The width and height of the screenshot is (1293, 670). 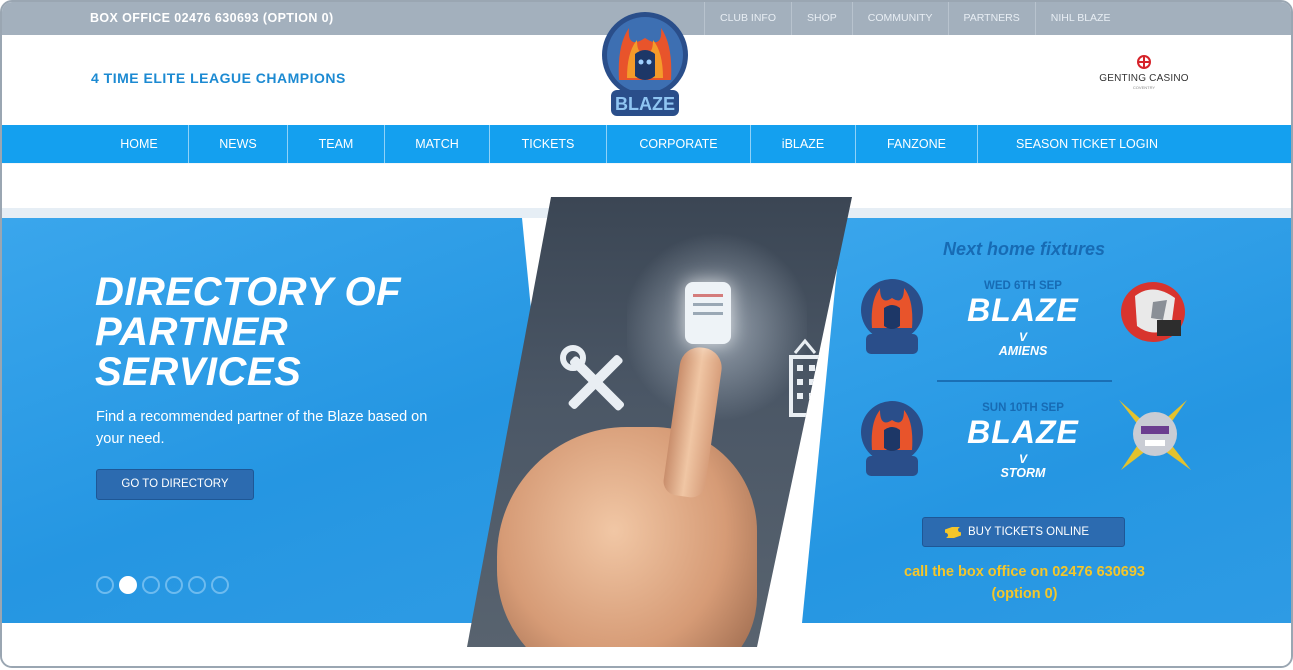 I want to click on tools-icon, so click(x=592, y=378).